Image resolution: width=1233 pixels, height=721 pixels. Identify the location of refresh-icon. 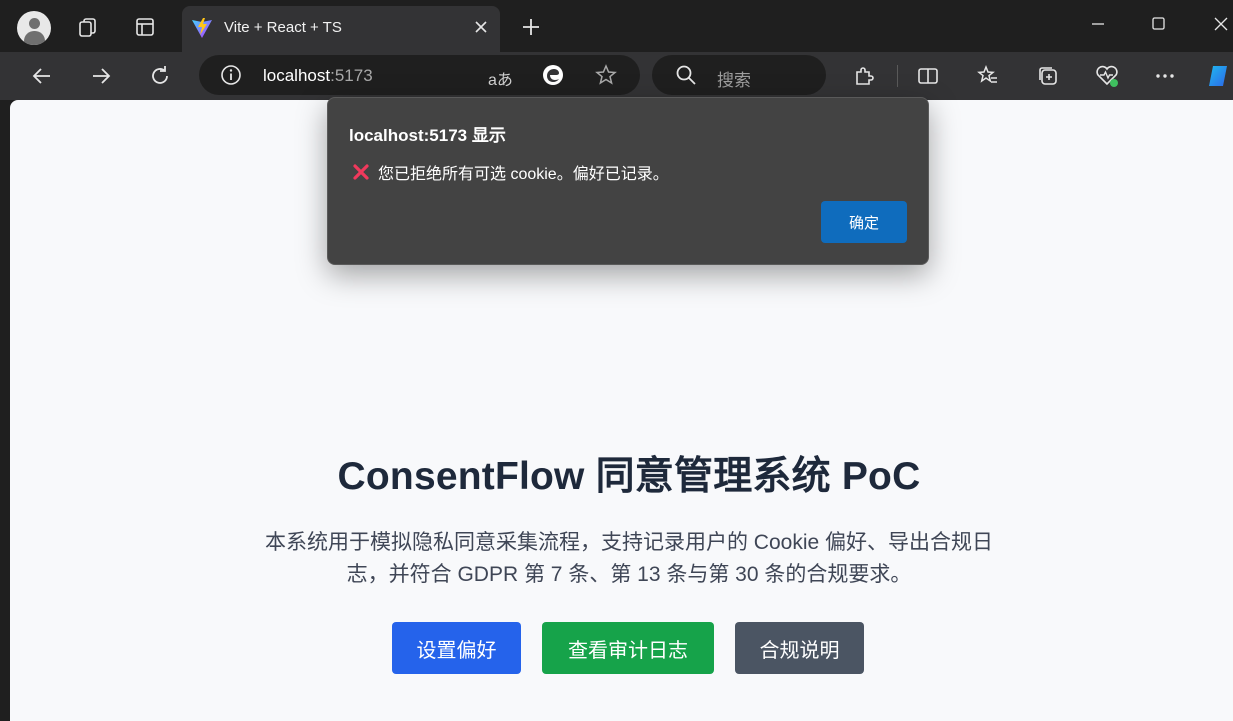
(160, 76).